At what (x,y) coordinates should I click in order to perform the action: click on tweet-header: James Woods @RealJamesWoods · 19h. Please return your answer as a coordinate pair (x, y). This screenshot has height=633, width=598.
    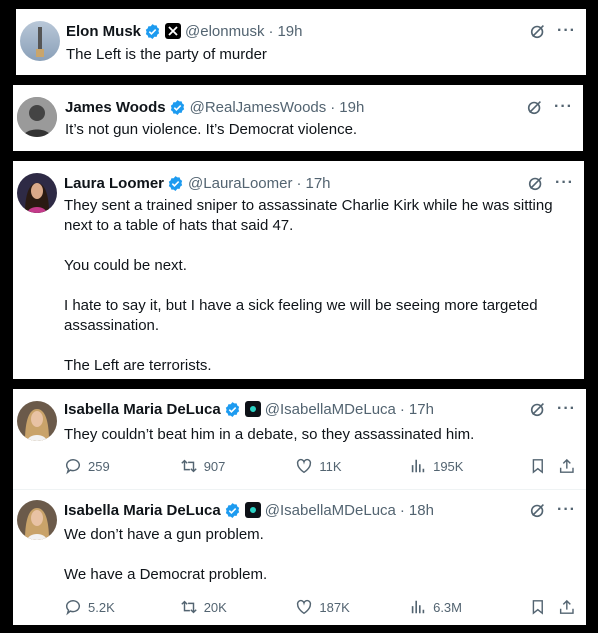
    Looking at the image, I should click on (304, 107).